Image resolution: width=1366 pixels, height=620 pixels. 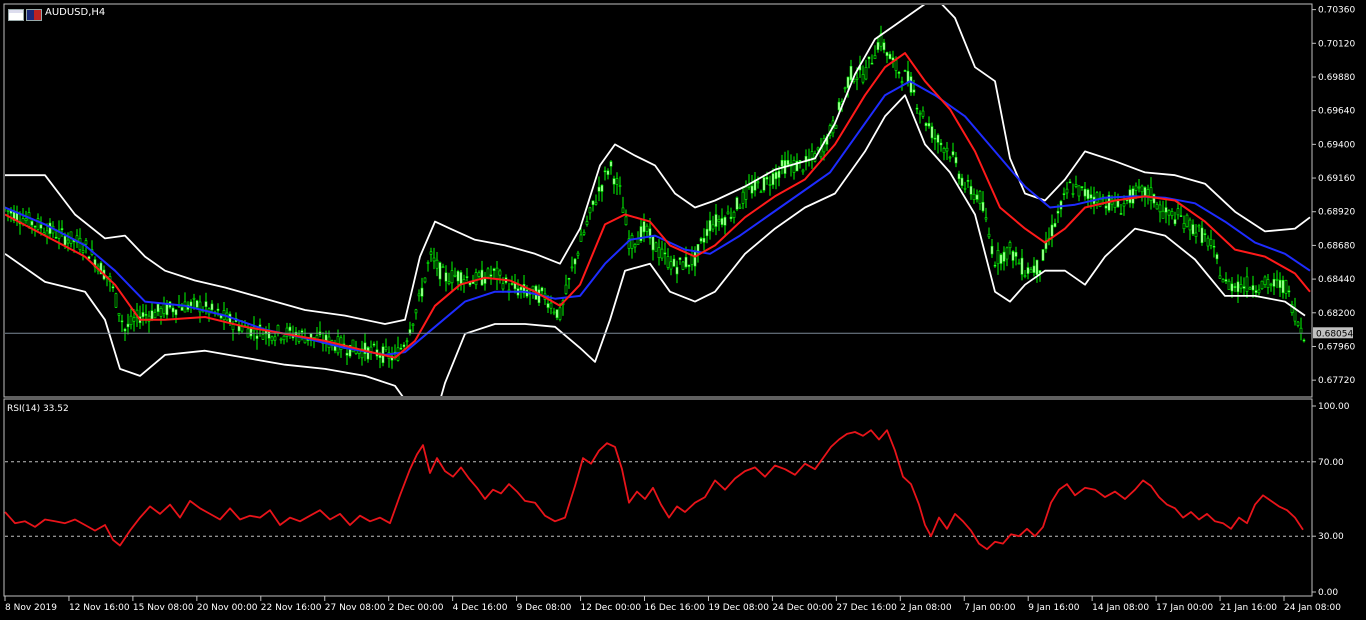 What do you see at coordinates (1336, 44) in the screenshot?
I see `price-tick-label: 0.70120` at bounding box center [1336, 44].